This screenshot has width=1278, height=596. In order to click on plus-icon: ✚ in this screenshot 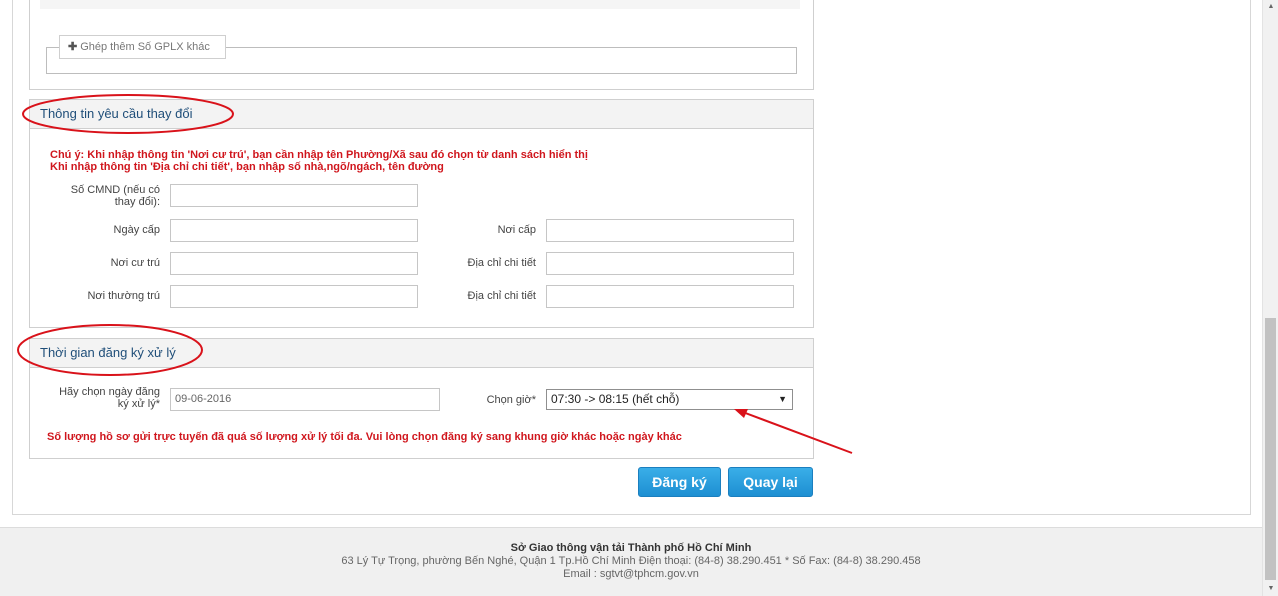, I will do `click(73, 47)`.